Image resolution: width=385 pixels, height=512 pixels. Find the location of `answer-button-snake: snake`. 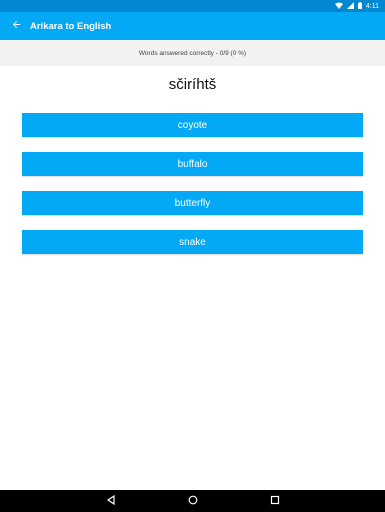

answer-button-snake: snake is located at coordinates (192, 242).